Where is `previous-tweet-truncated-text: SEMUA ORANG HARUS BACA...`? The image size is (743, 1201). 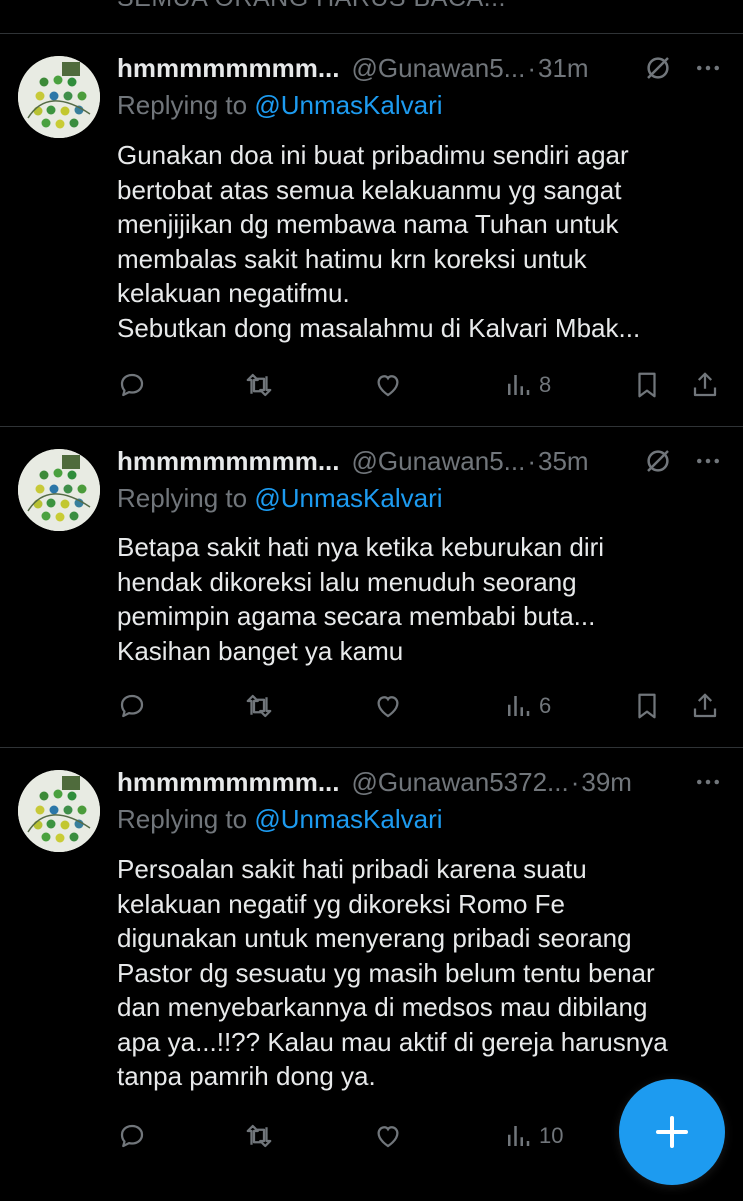 previous-tweet-truncated-text: SEMUA ORANG HARUS BACA... is located at coordinates (311, 6).